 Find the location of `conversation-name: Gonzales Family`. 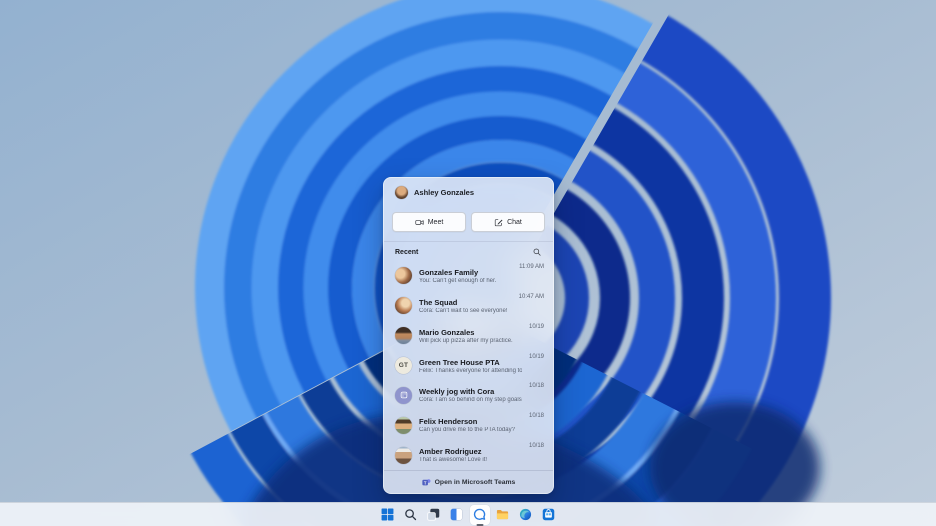

conversation-name: Gonzales Family is located at coordinates (449, 272).